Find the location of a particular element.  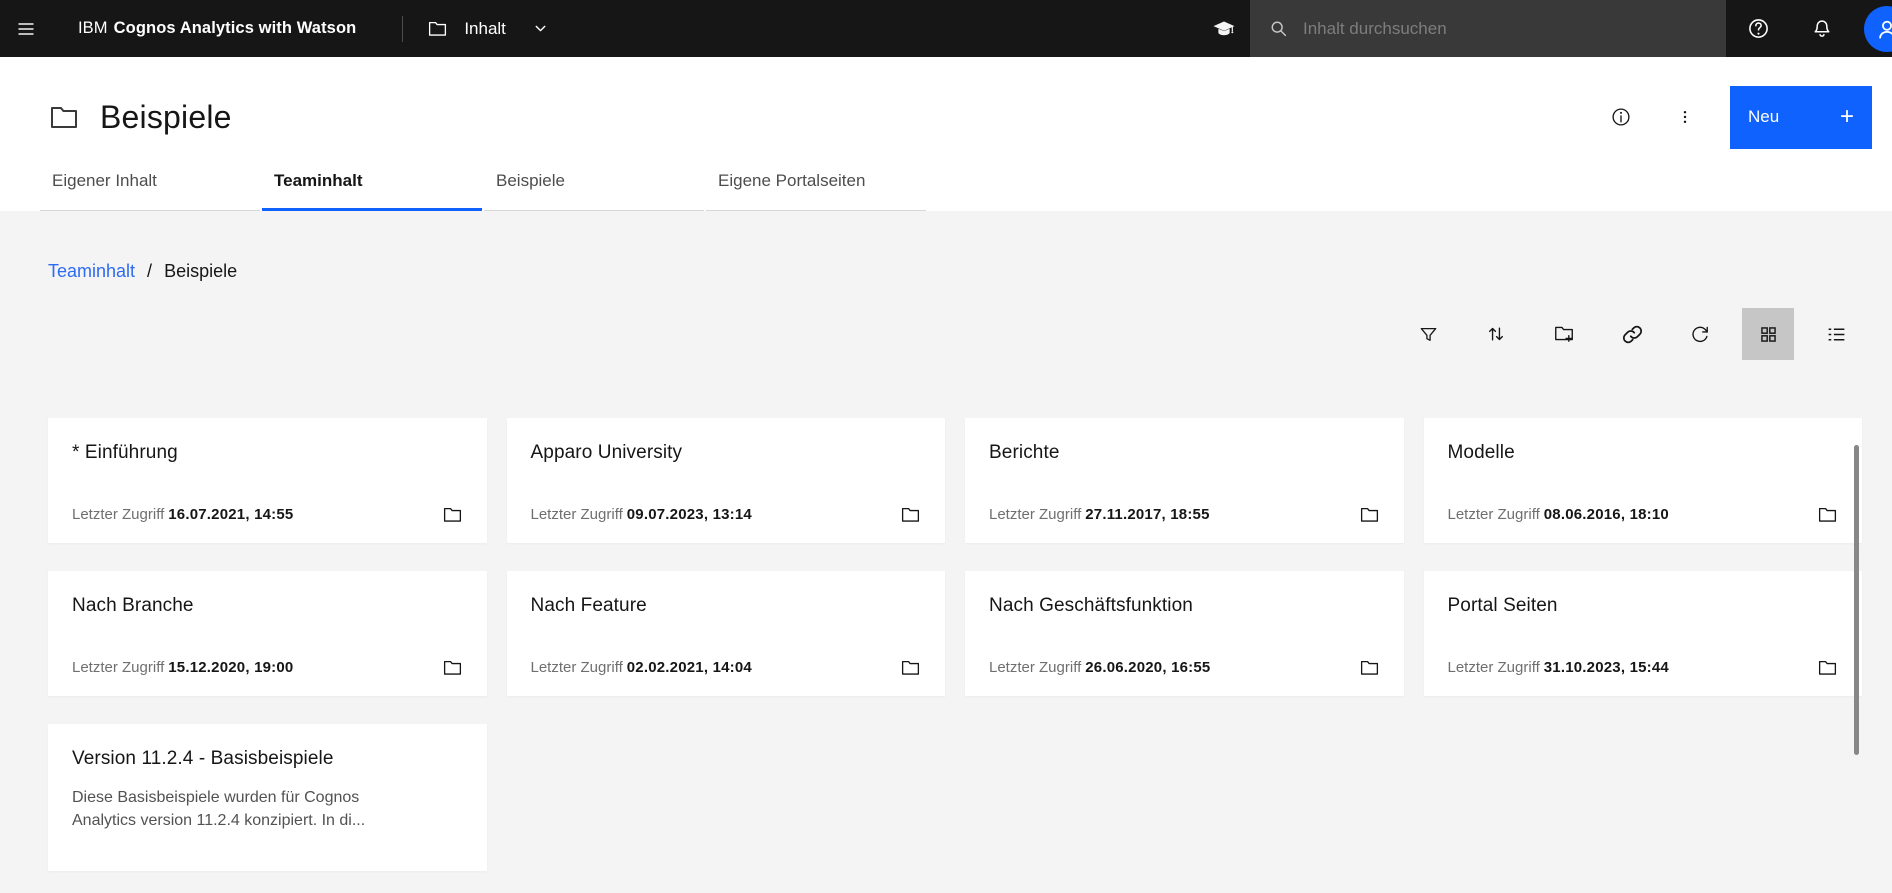

card-meta-text: Letzter Zugriff 08.06.2016, 18:10 is located at coordinates (1558, 514).